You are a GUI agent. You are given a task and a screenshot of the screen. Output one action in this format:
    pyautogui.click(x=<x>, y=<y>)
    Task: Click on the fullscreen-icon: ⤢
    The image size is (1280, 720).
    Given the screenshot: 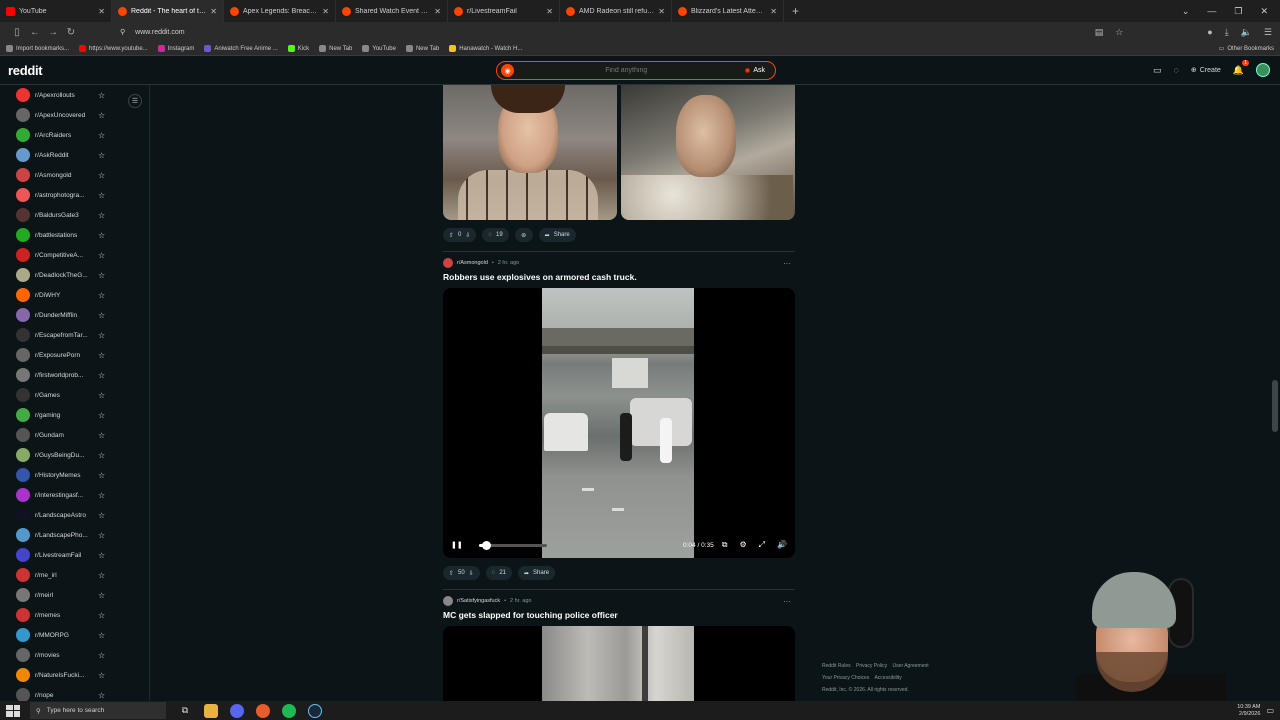 What is the action you would take?
    pyautogui.click(x=762, y=545)
    